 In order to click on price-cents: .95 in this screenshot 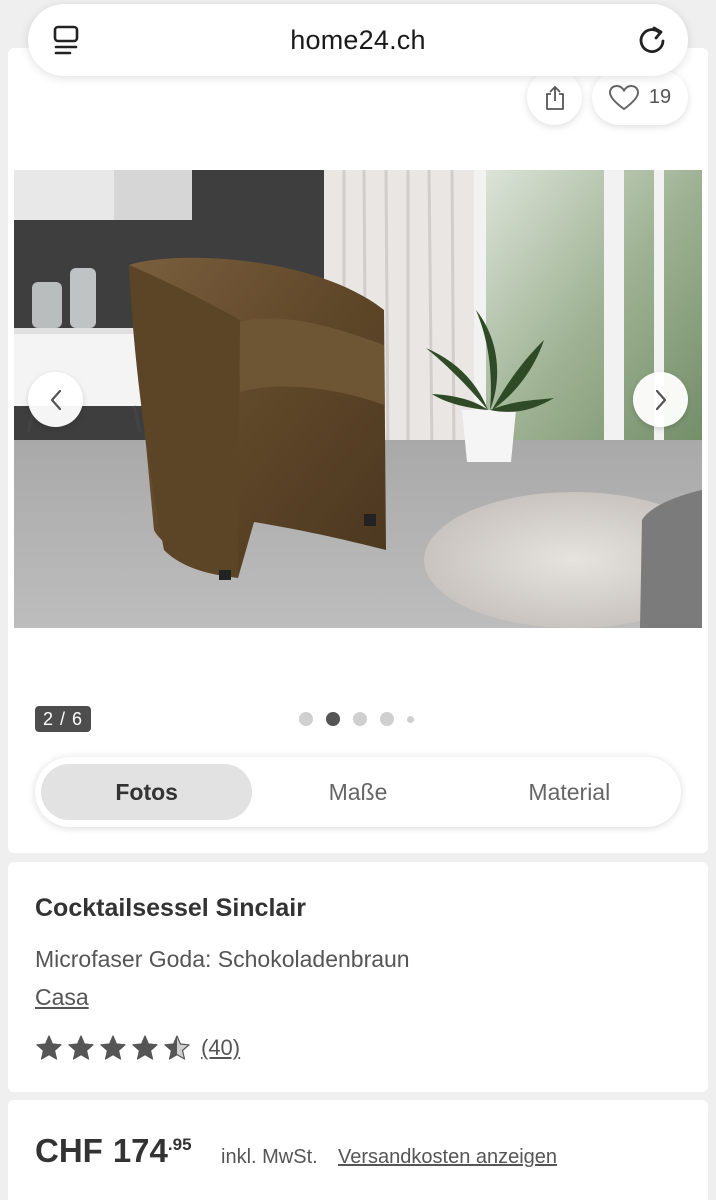, I will do `click(179, 1144)`.